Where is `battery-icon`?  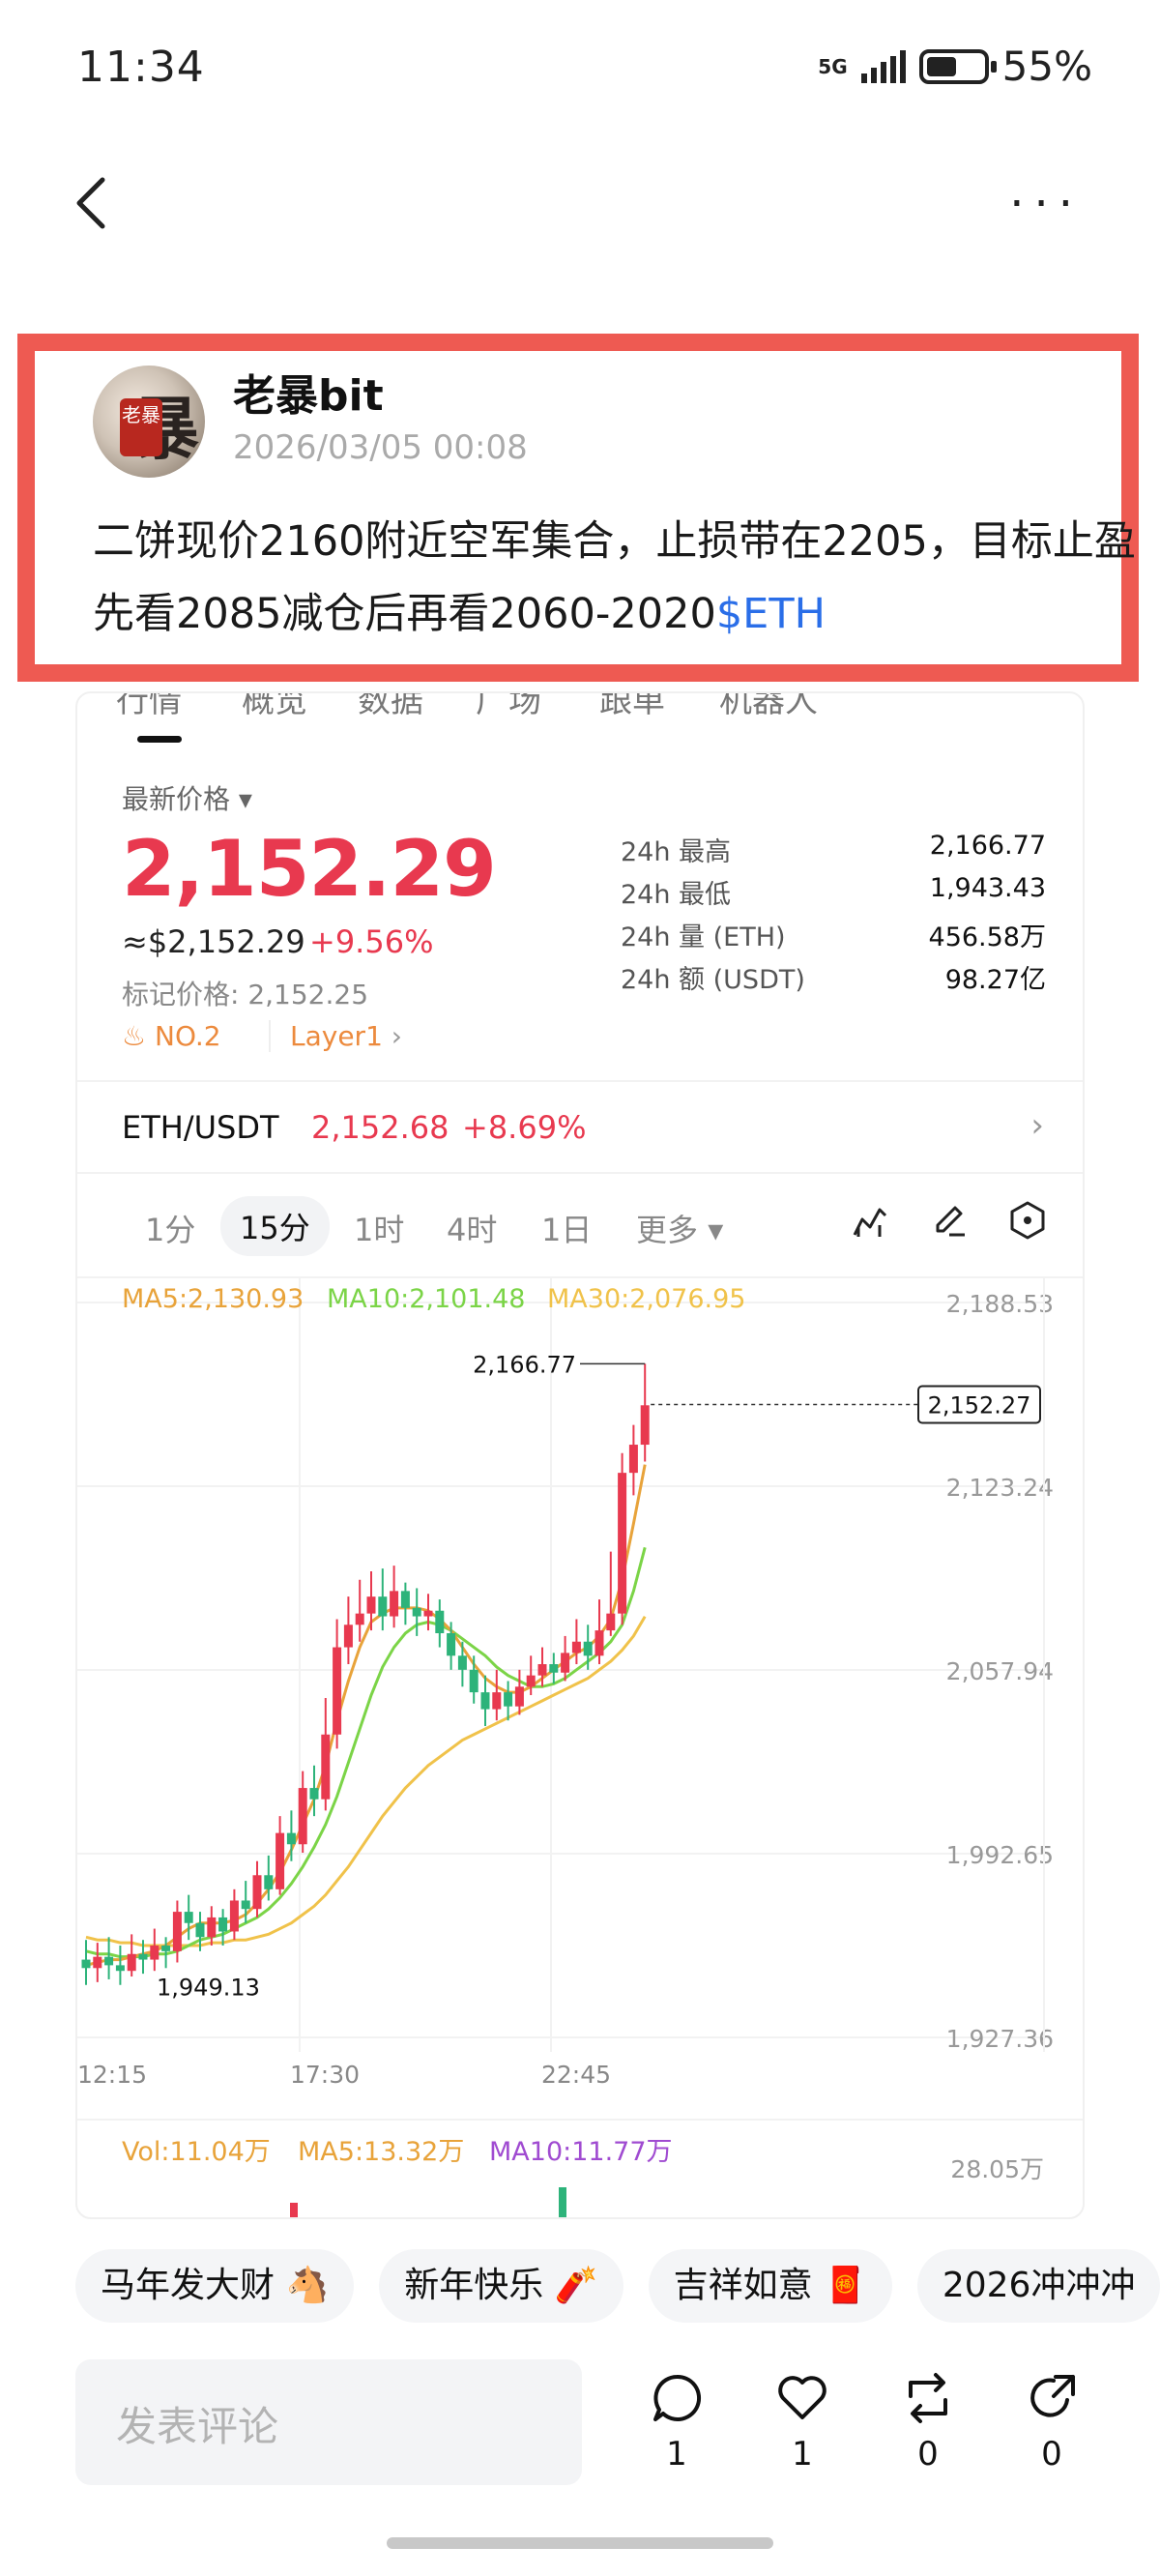
battery-icon is located at coordinates (958, 66).